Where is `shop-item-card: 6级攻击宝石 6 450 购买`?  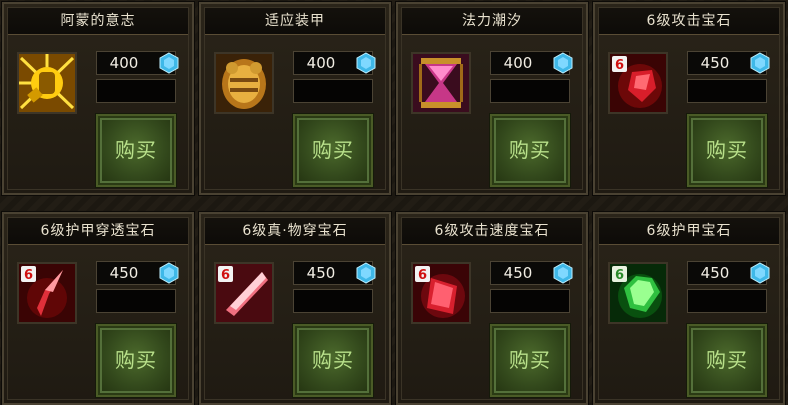 shop-item-card: 6级攻击宝石 6 450 购买 is located at coordinates (689, 98).